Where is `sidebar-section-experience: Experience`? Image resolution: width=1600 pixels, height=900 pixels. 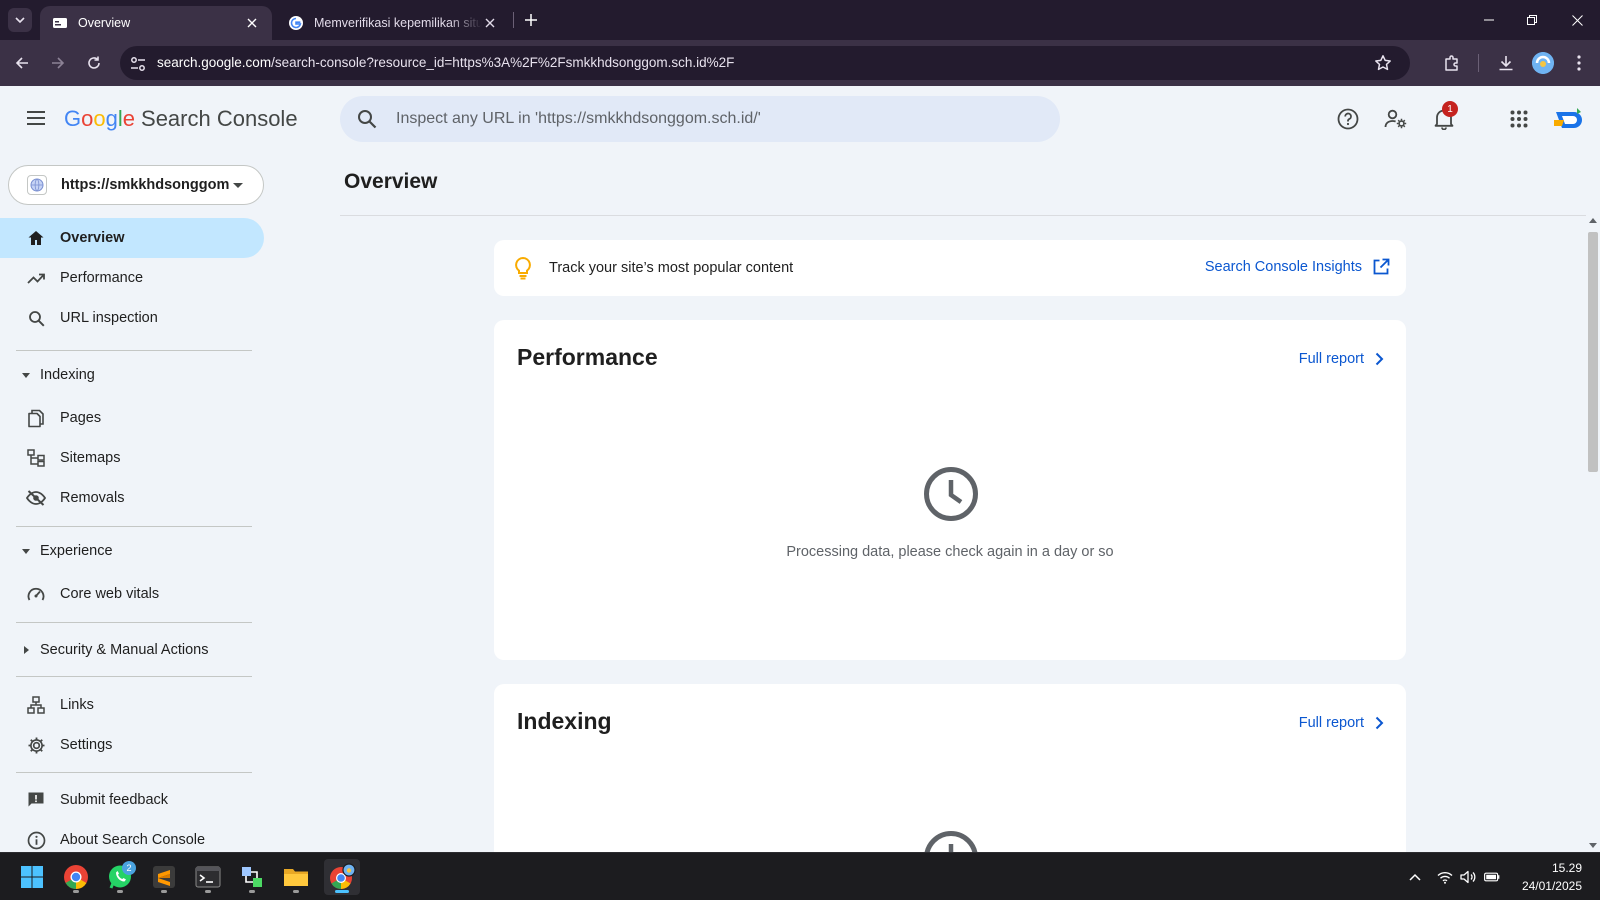 sidebar-section-experience: Experience is located at coordinates (132, 551).